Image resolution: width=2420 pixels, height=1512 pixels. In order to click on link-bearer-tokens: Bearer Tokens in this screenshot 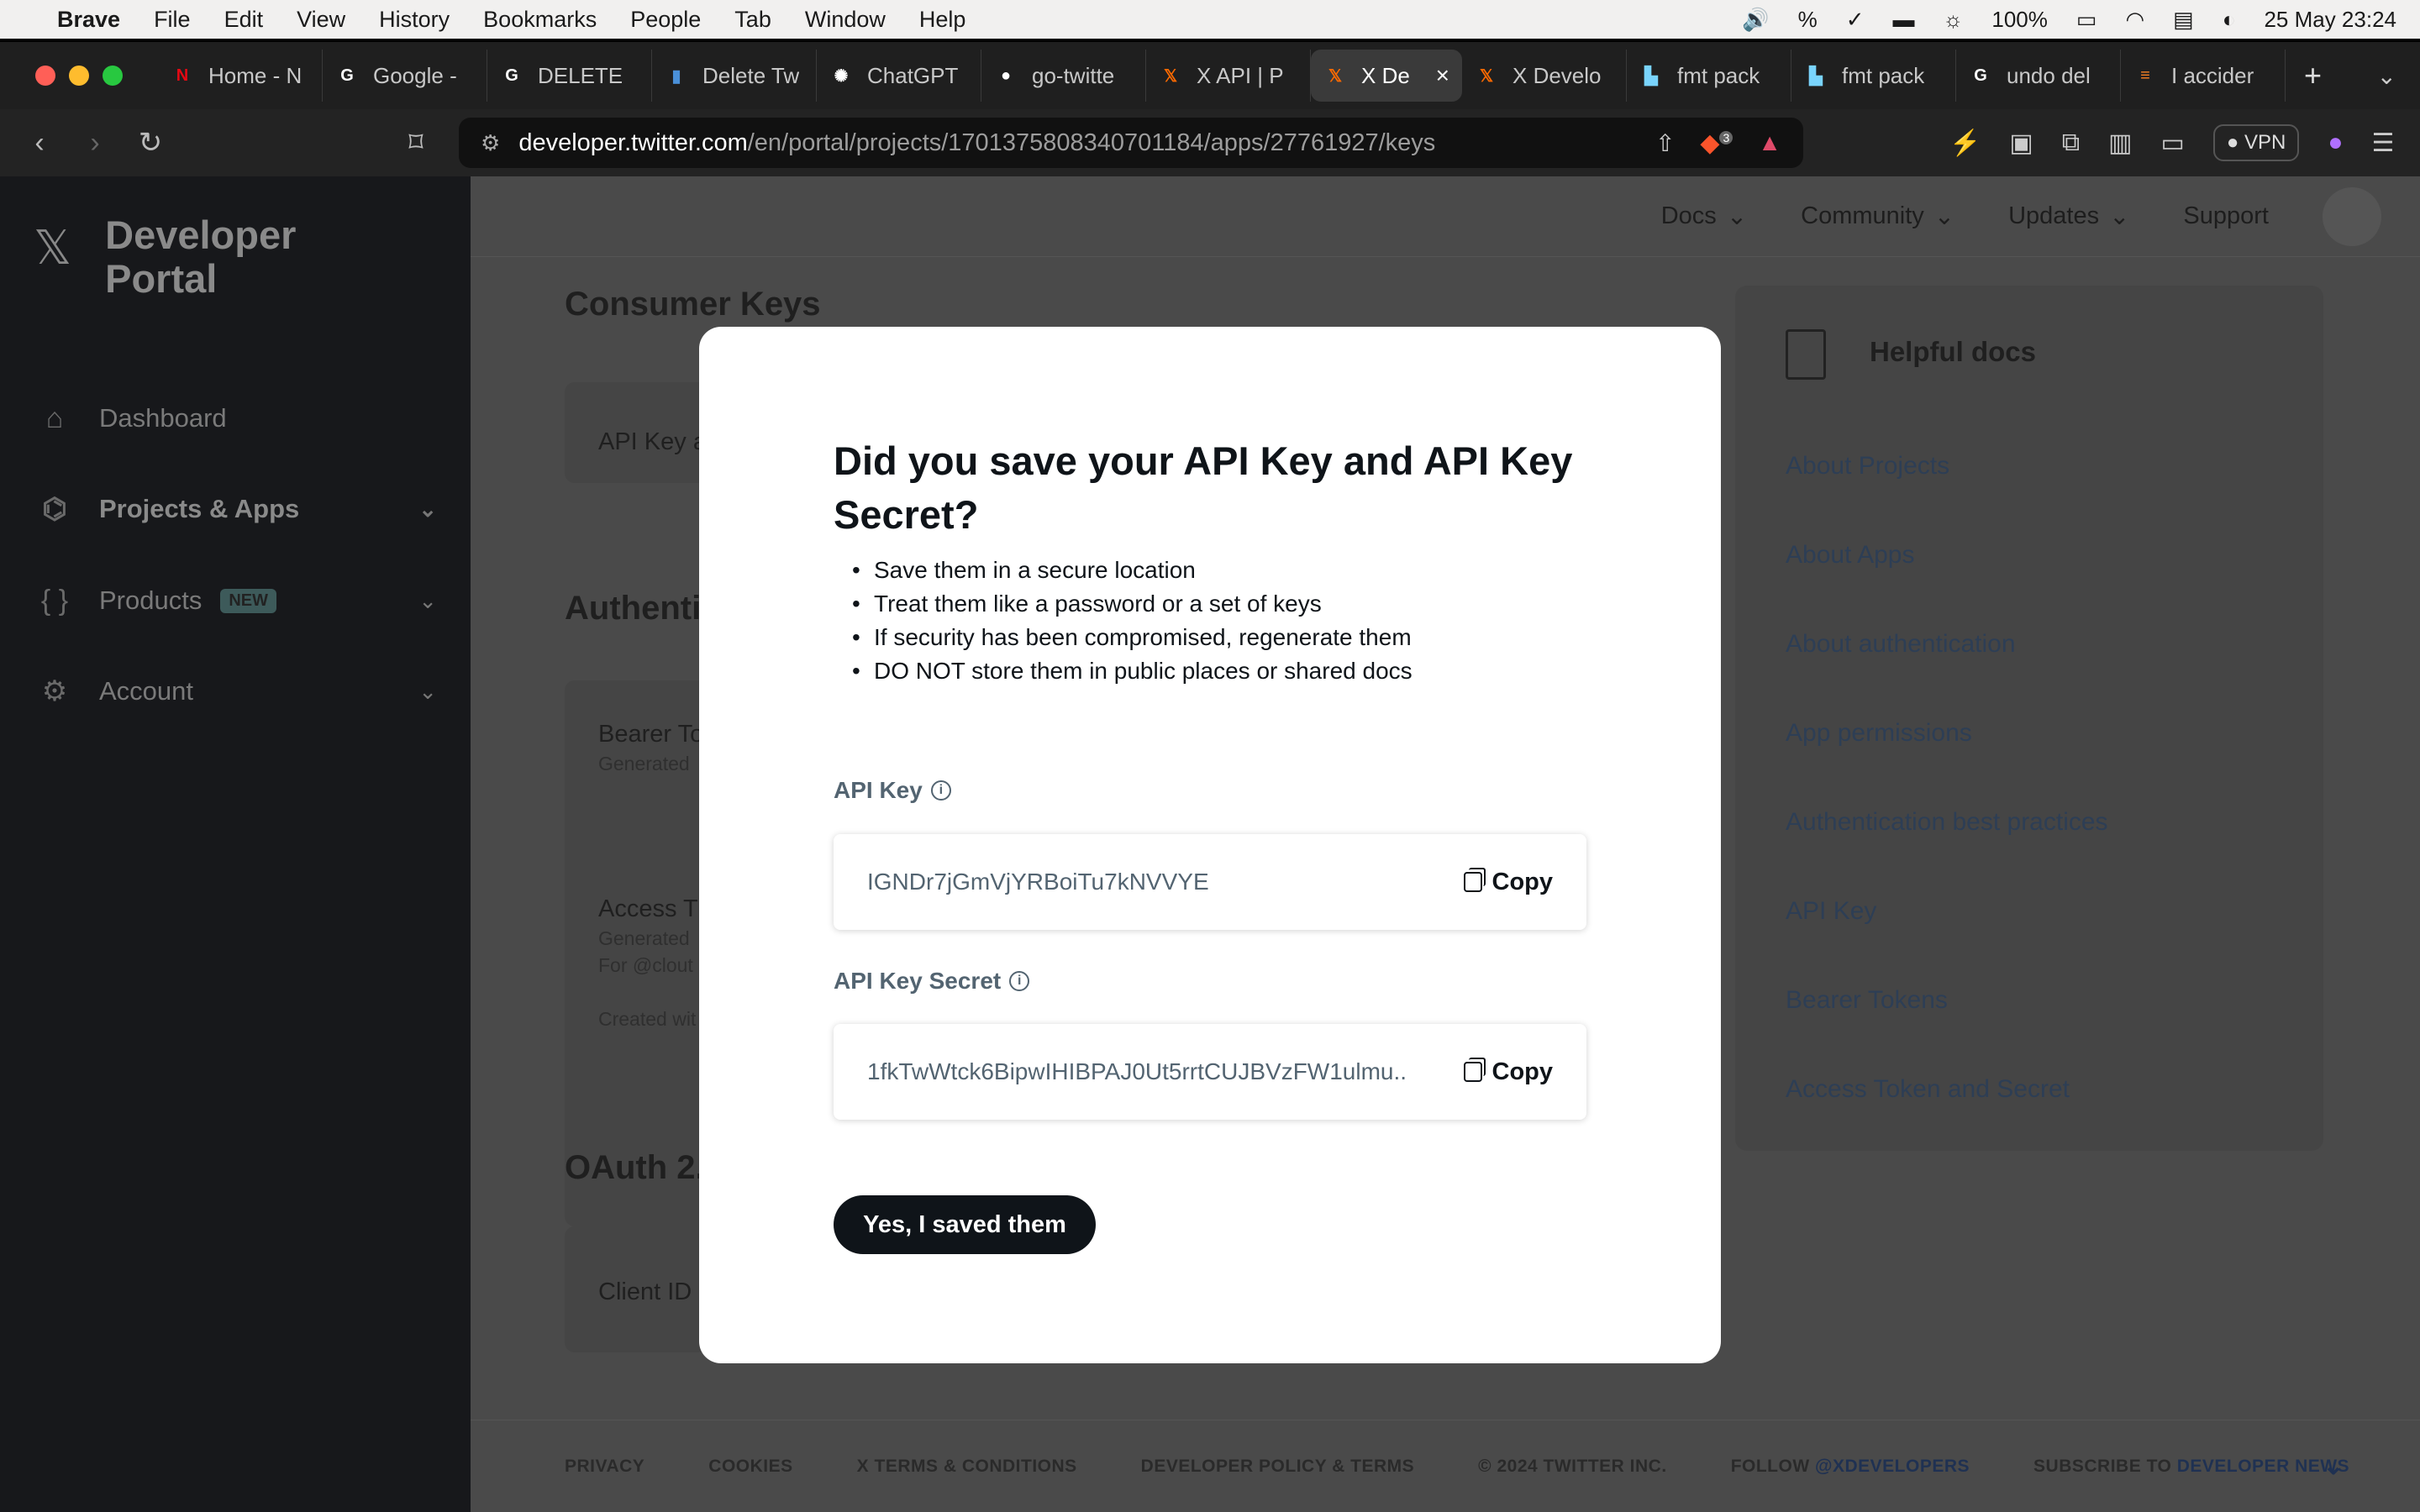, I will do `click(1867, 1000)`.